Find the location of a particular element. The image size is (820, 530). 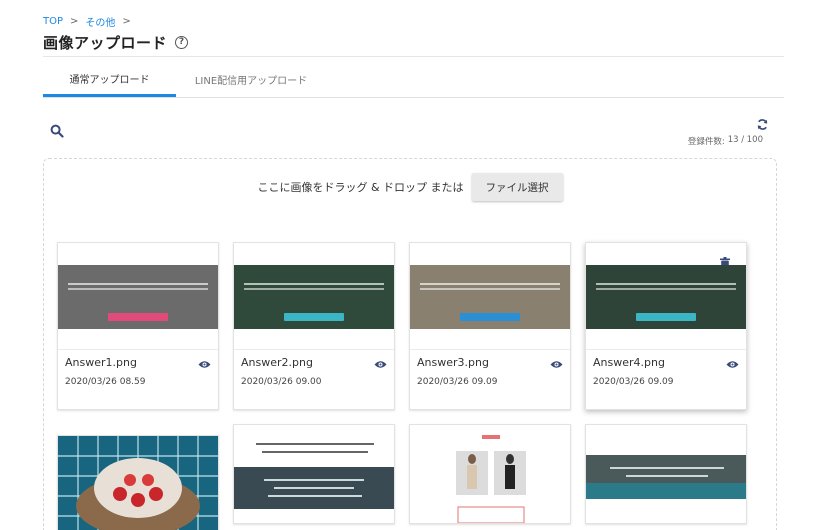

count-label: 登録件数: is located at coordinates (706, 142).